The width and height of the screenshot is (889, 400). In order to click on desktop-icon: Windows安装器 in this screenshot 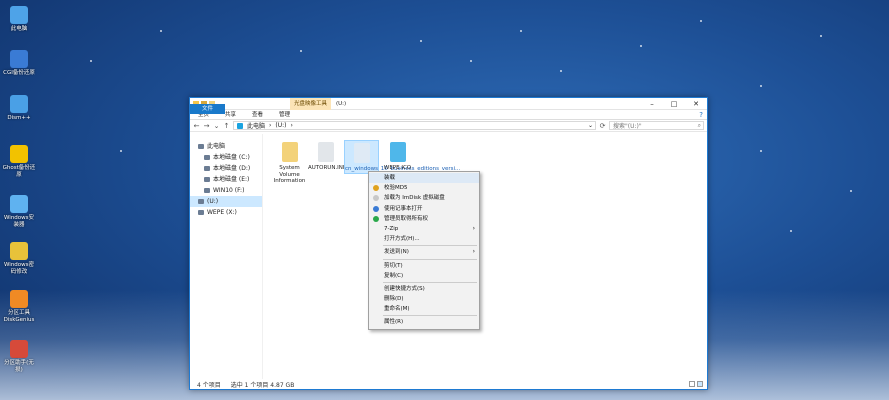, I will do `click(19, 211)`.